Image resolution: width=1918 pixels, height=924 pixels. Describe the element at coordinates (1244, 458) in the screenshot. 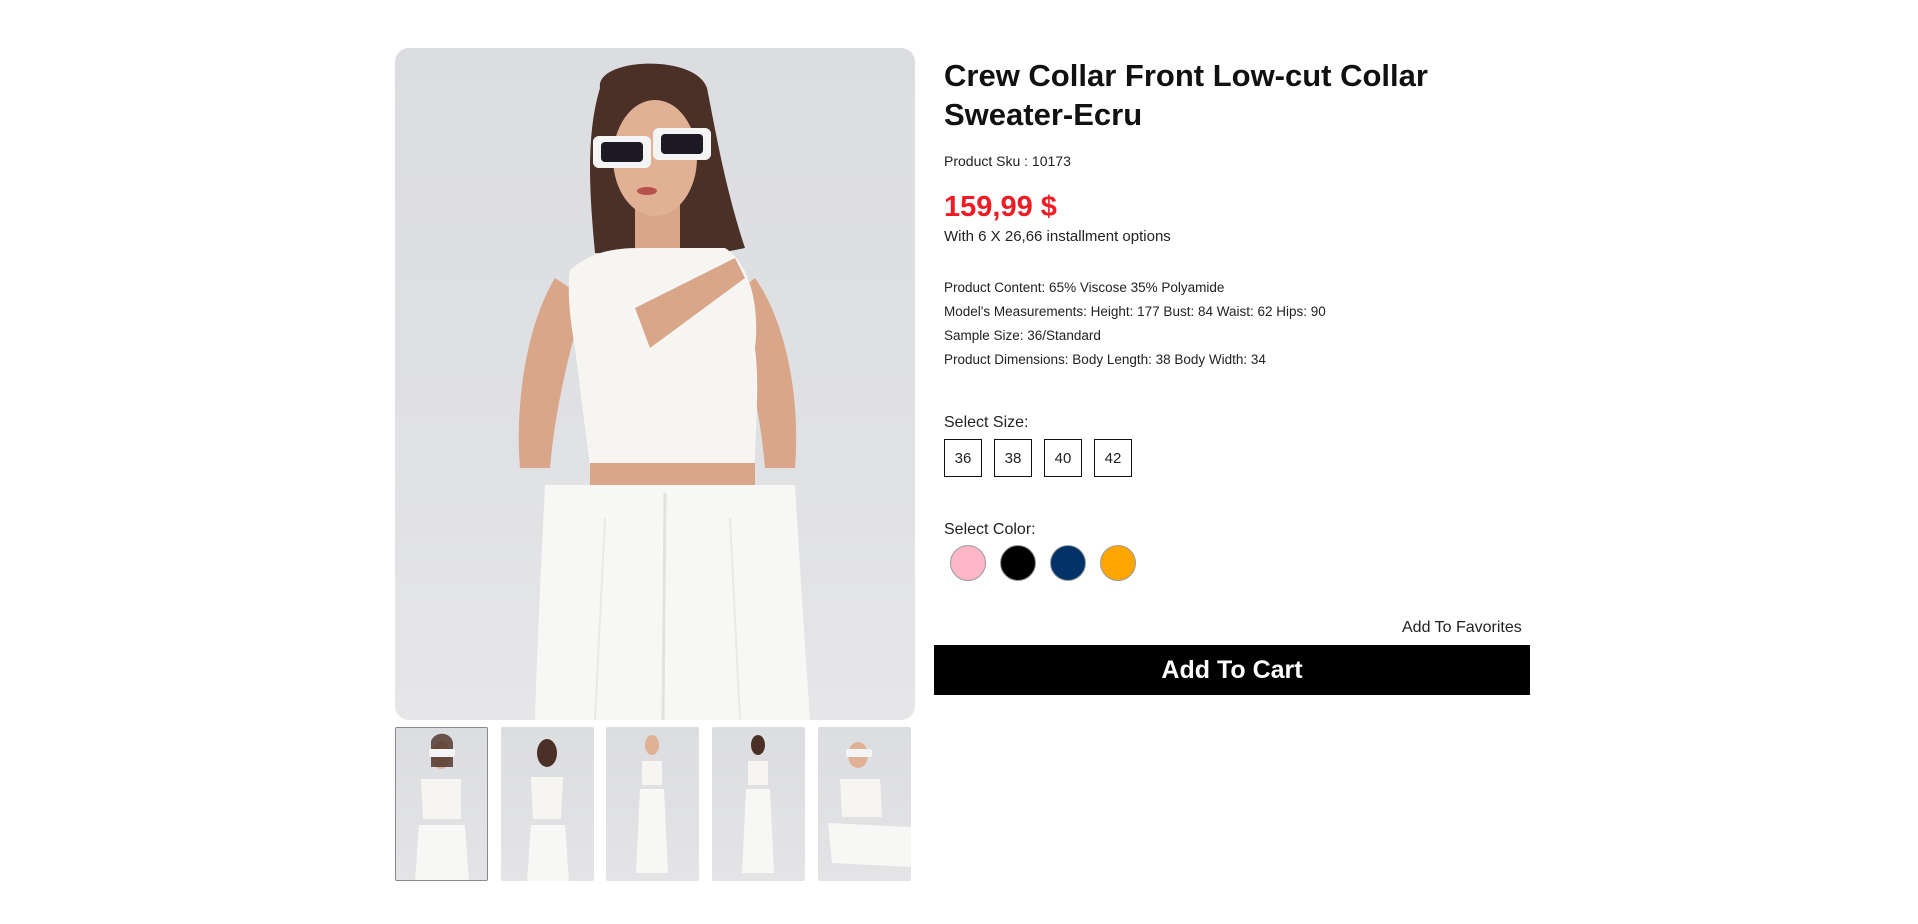

I see `size-options: 36 38 40 42` at that location.